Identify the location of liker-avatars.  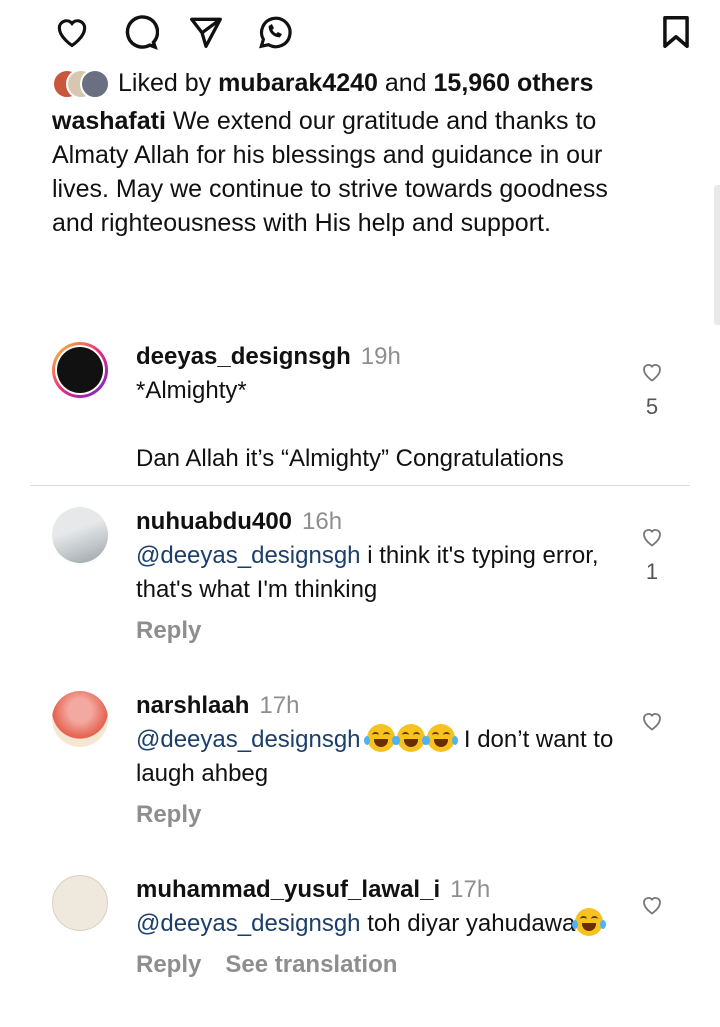
(82, 83).